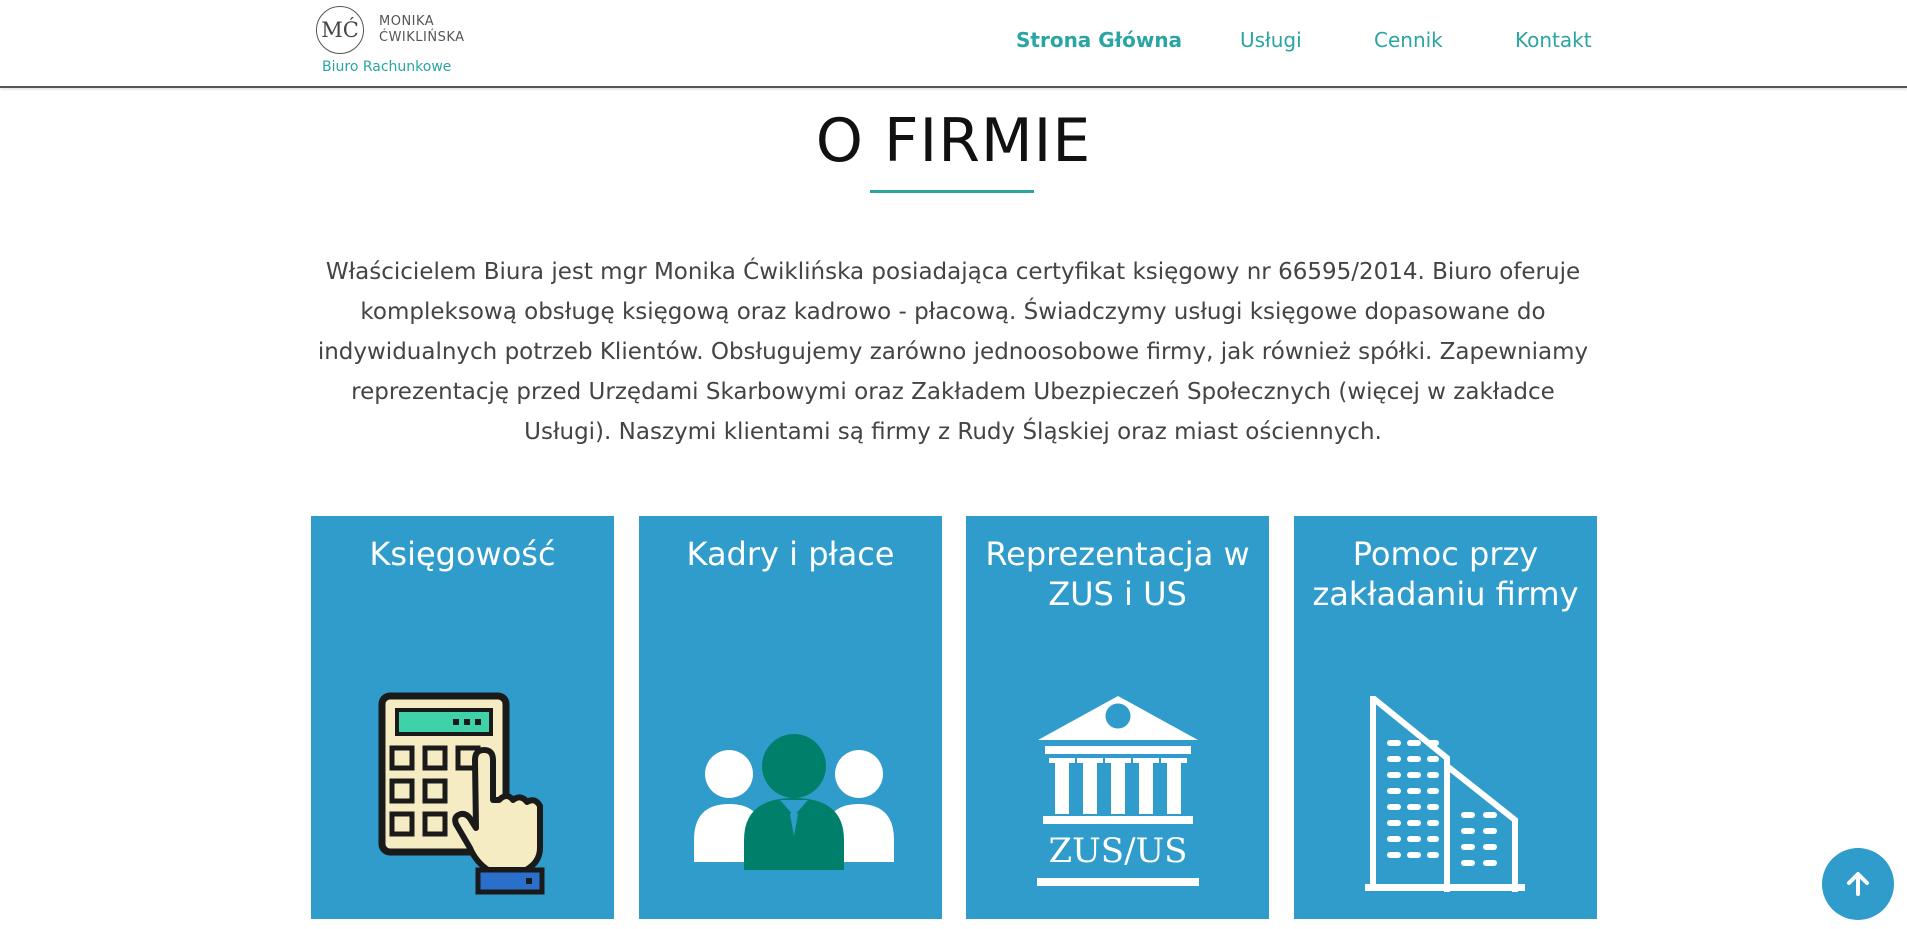 Image resolution: width=1907 pixels, height=929 pixels. I want to click on service-card-representation: Reprezentacja w ZUS i US ZUS/US, so click(1117, 717).